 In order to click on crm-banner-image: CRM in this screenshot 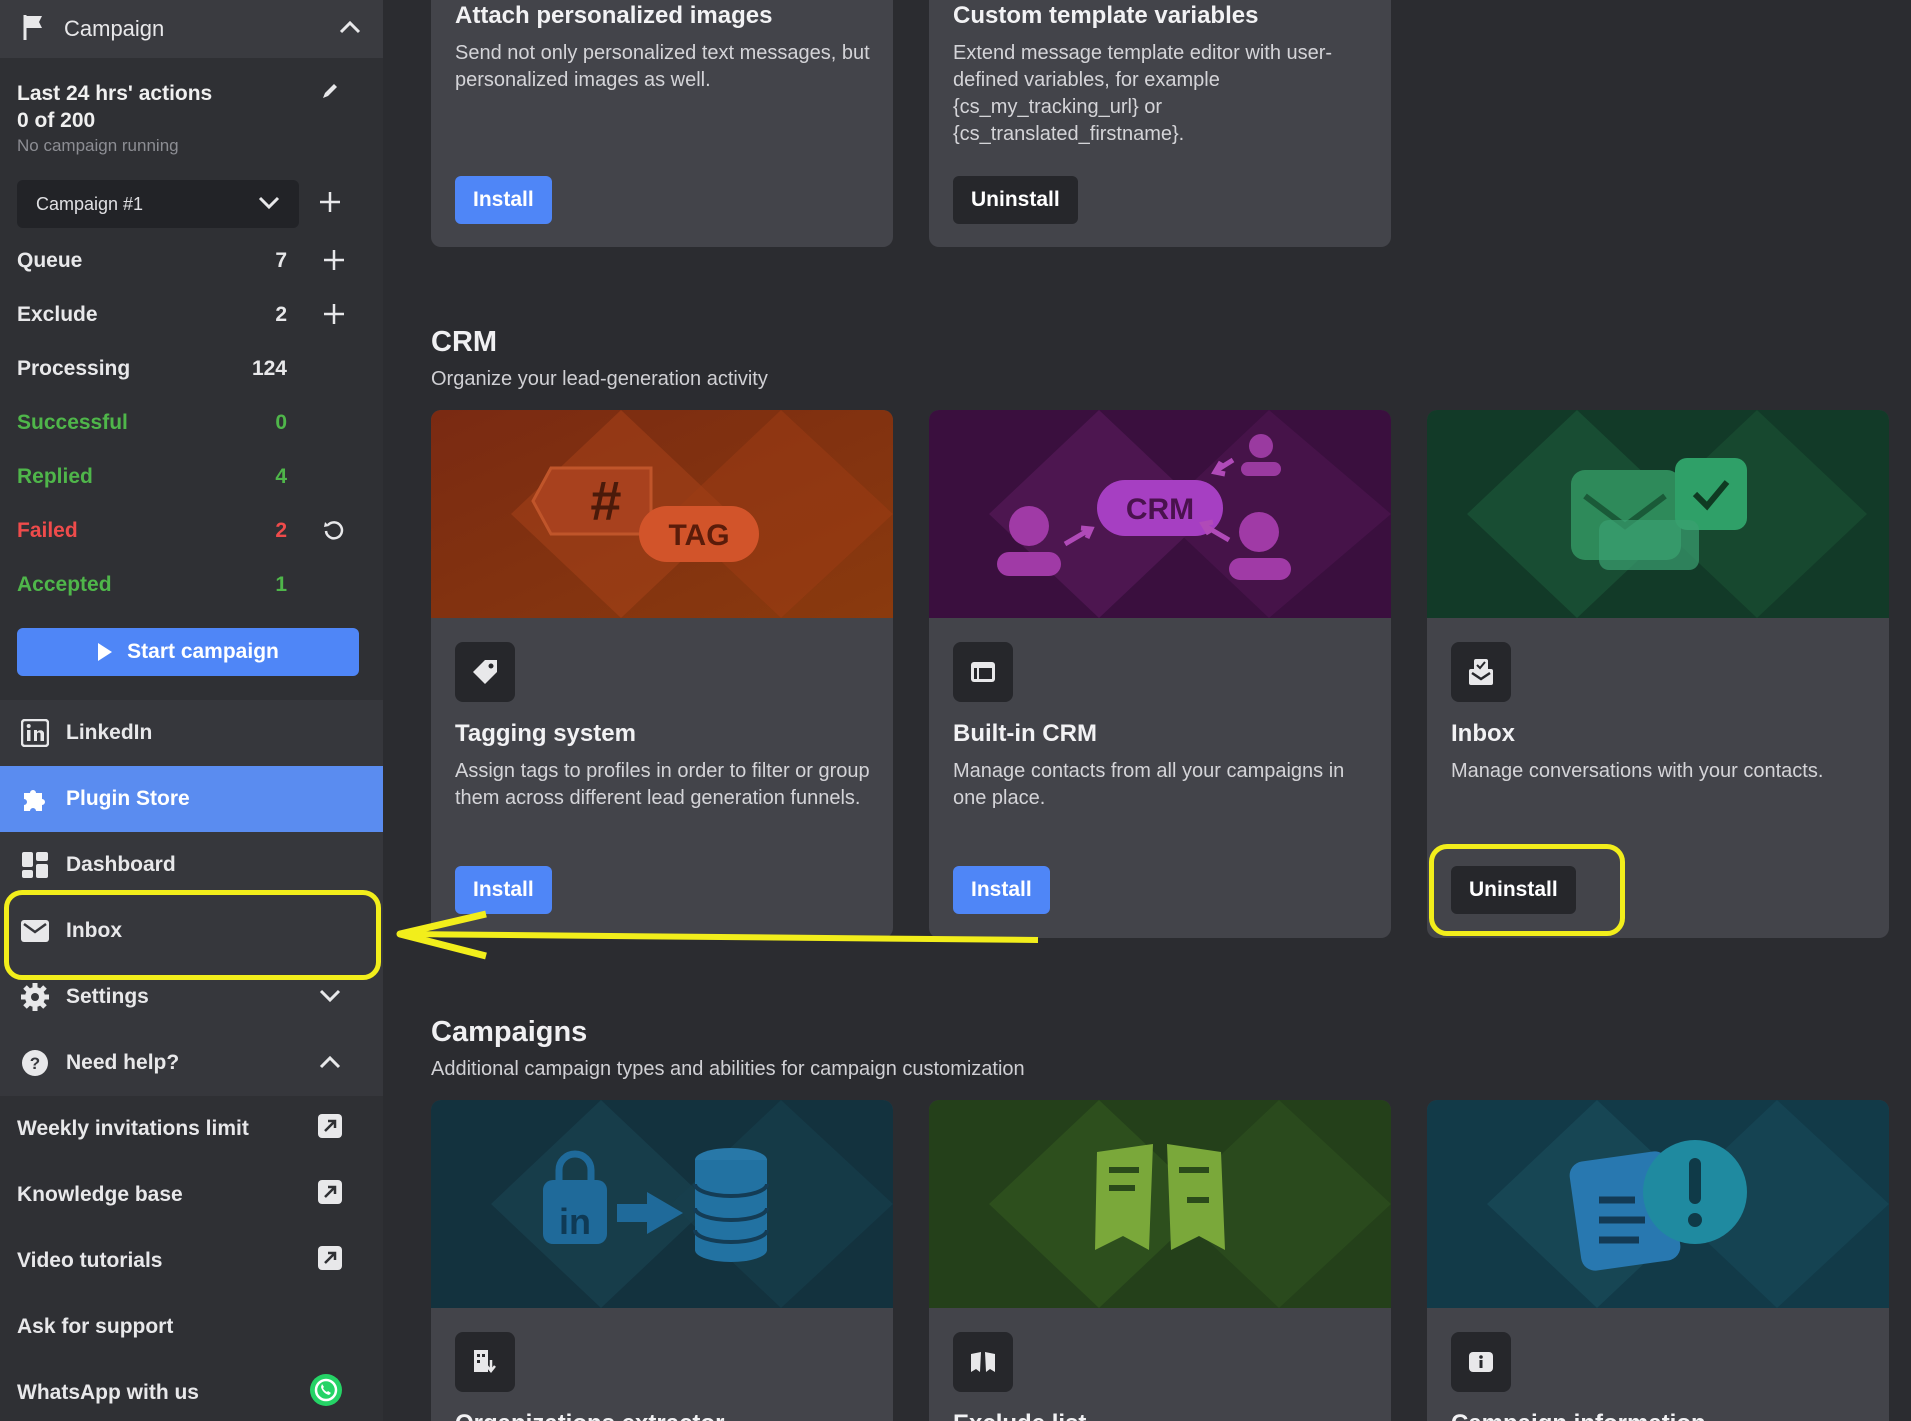, I will do `click(1160, 514)`.